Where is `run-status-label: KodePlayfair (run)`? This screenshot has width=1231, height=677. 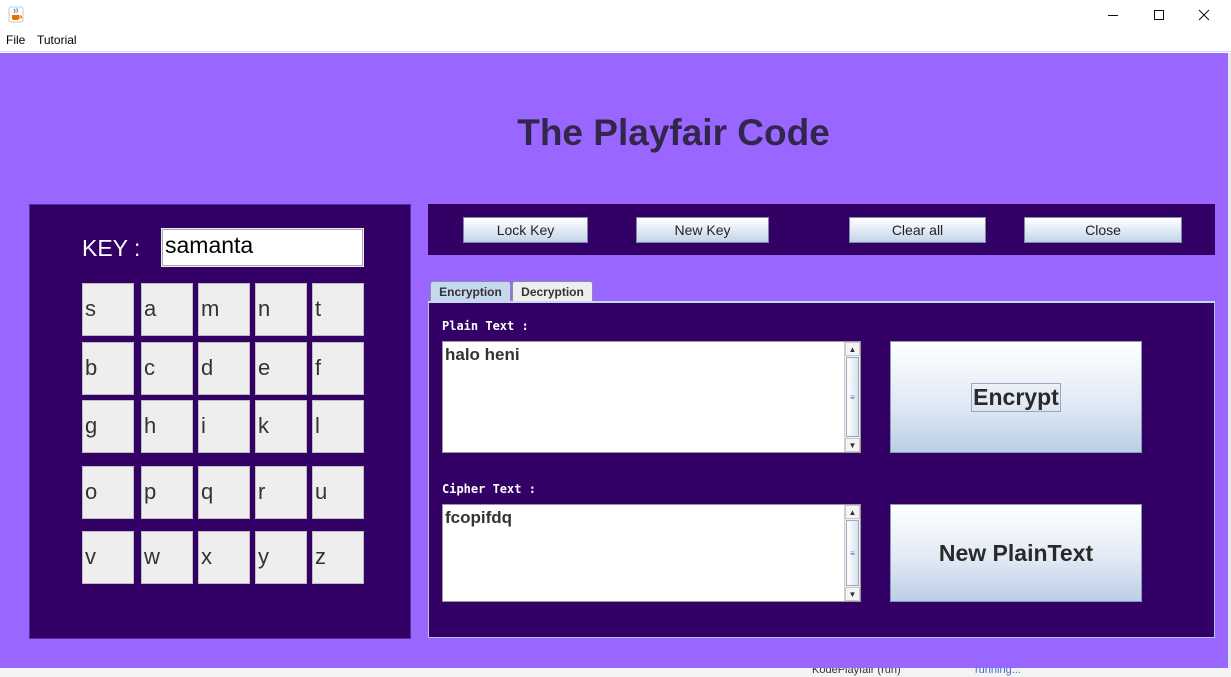
run-status-label: KodePlayfair (run) is located at coordinates (856, 672).